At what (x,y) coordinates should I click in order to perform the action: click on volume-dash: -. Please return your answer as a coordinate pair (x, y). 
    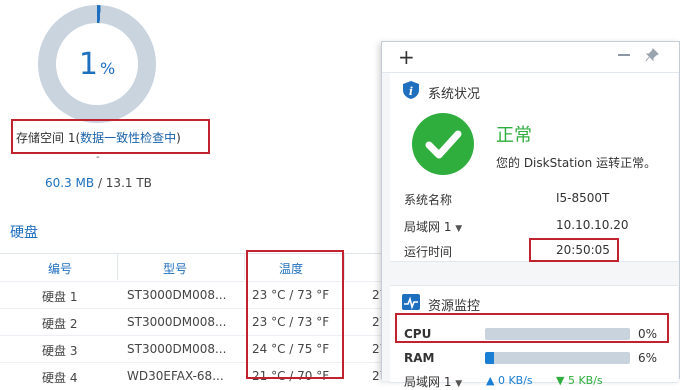
    Looking at the image, I should click on (98, 157).